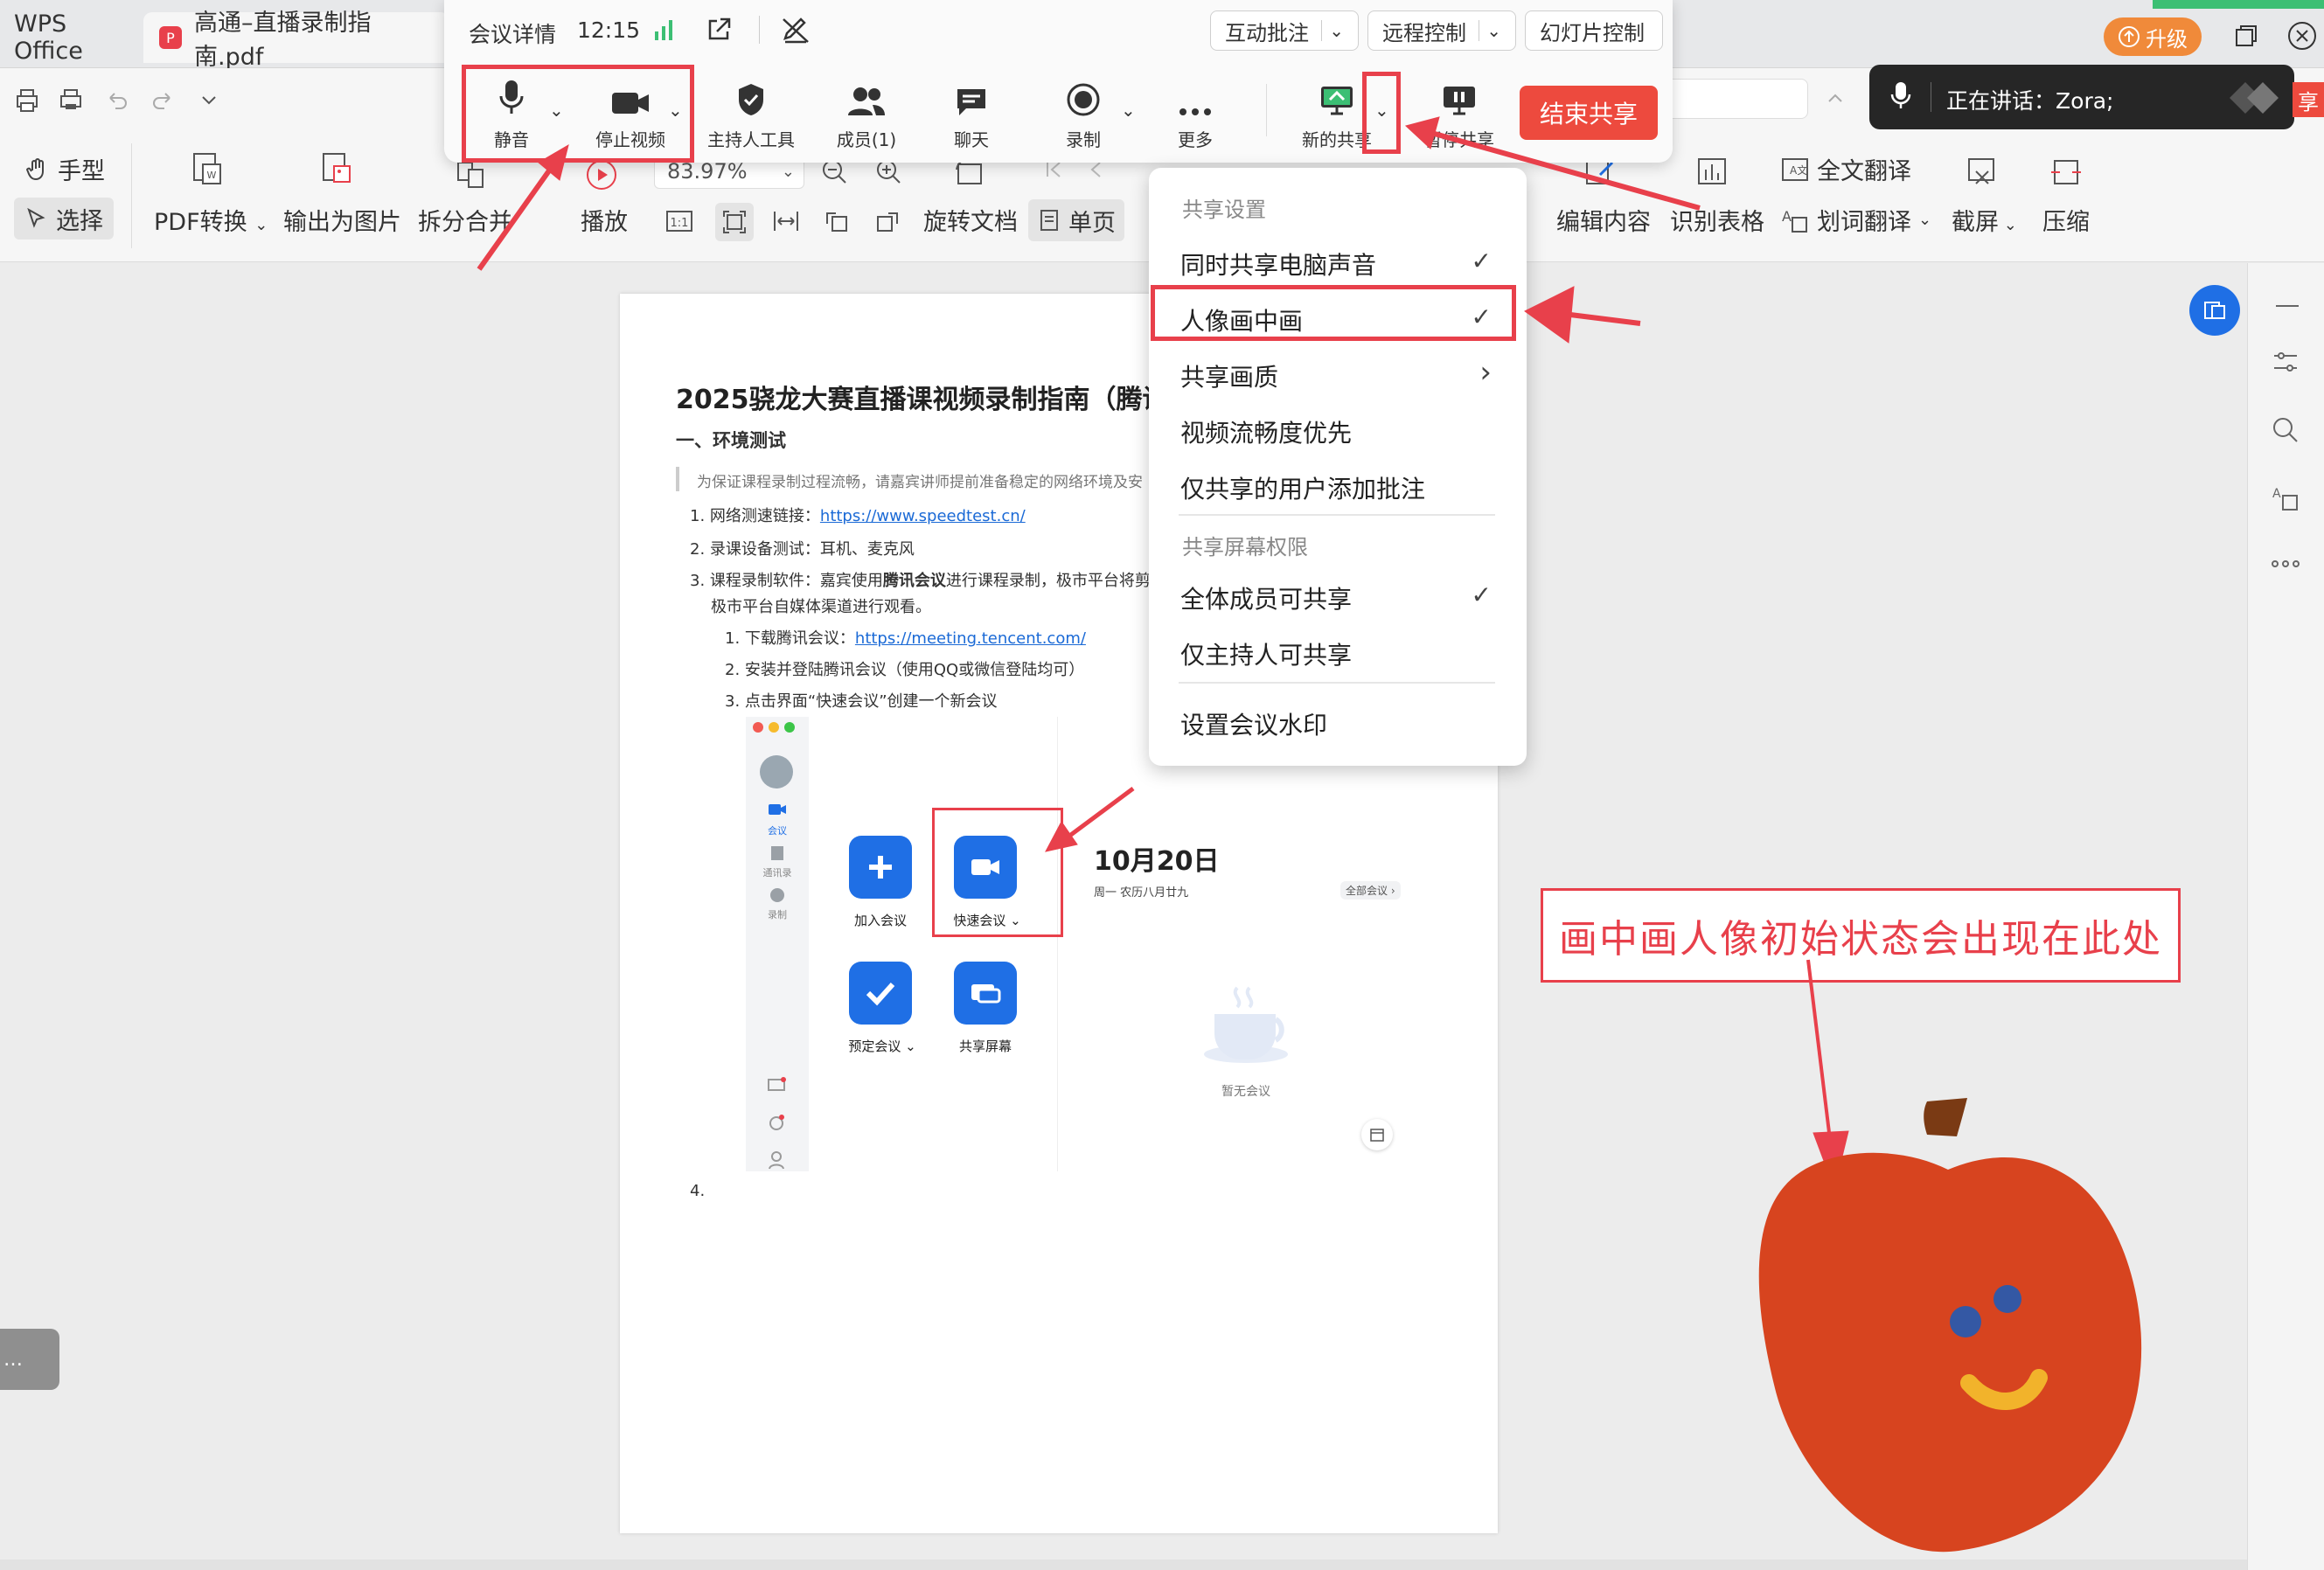 The width and height of the screenshot is (2324, 1570). I want to click on pause-share-icon, so click(1459, 101).